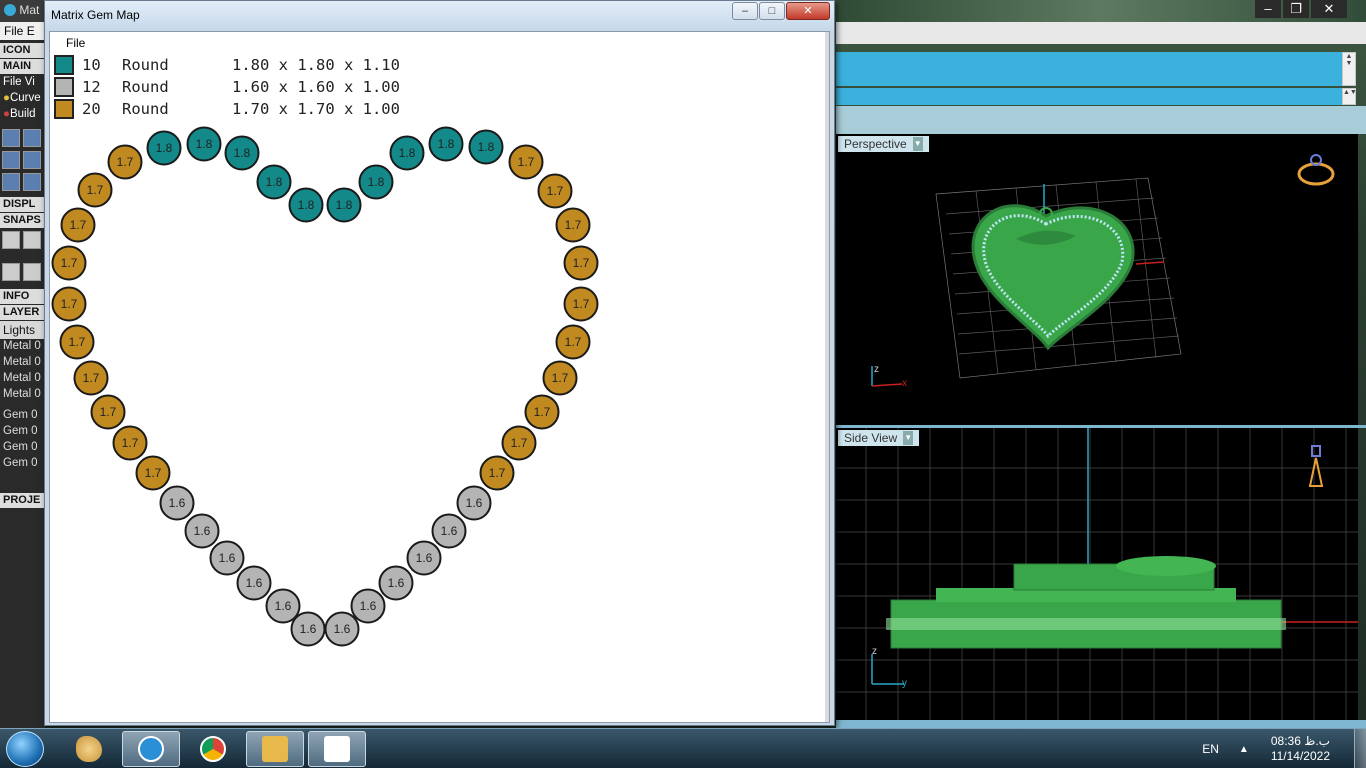 This screenshot has width=1366, height=768. I want to click on panel-header-layers: LAYER, so click(23, 312).